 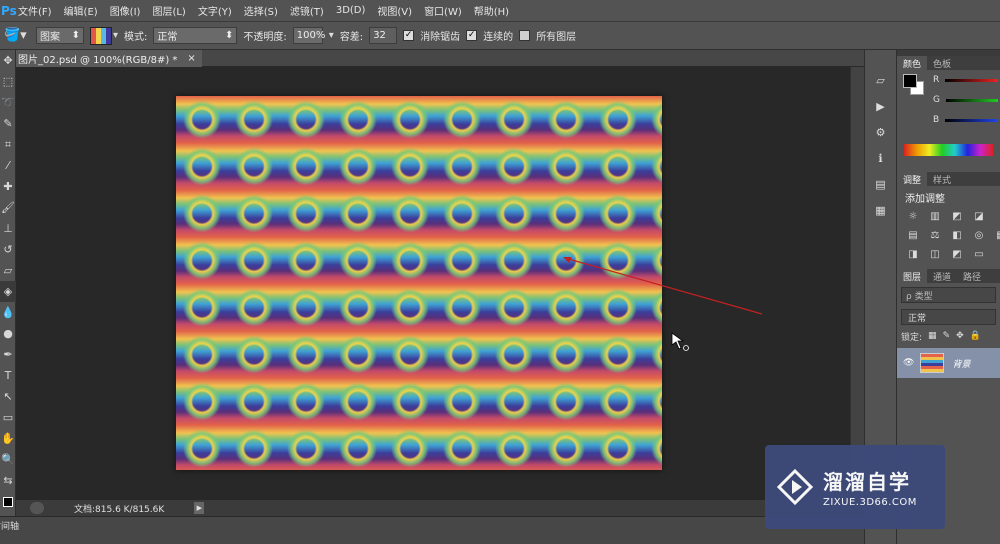 What do you see at coordinates (942, 179) in the screenshot?
I see `tab-styles: 样式` at bounding box center [942, 179].